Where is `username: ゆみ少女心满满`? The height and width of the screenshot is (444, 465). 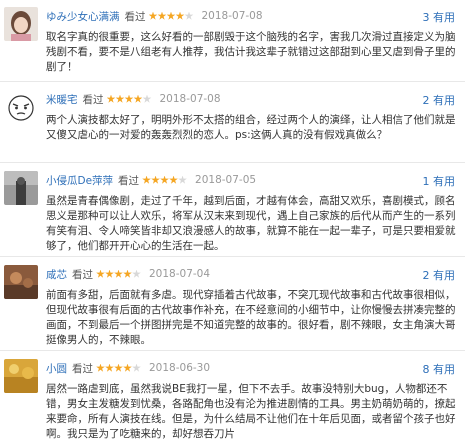 username: ゆみ少女心满满 is located at coordinates (83, 16).